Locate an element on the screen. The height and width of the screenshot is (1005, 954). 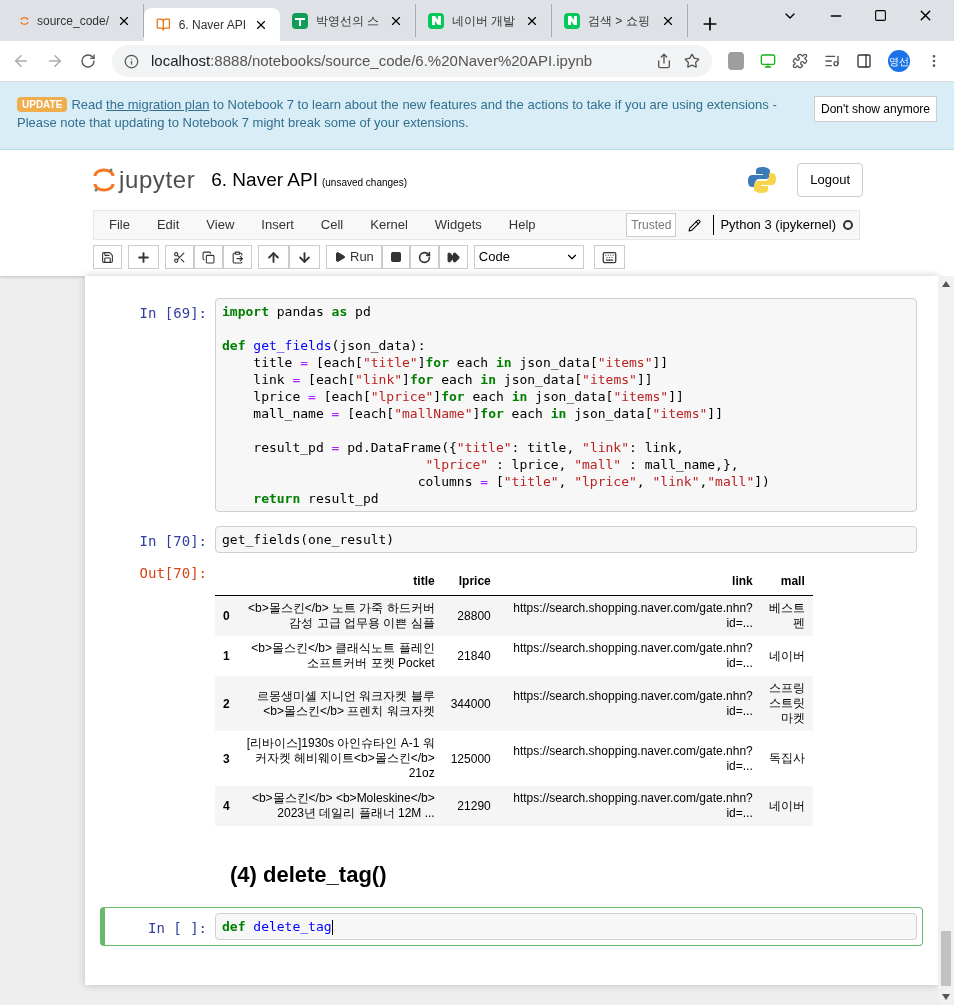
code-line: import pandas as pd is located at coordinates (296, 311).